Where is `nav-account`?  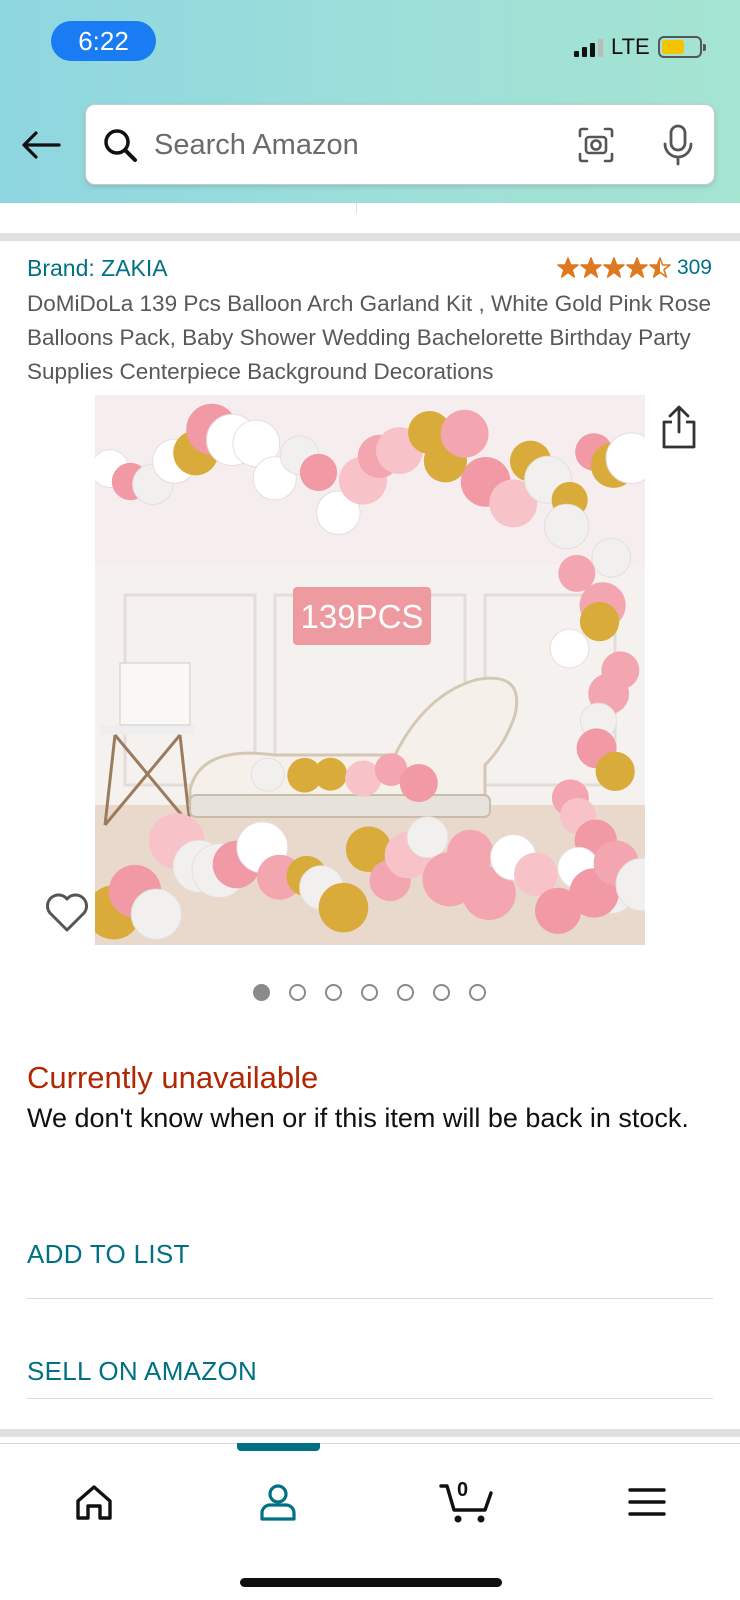 nav-account is located at coordinates (278, 1502).